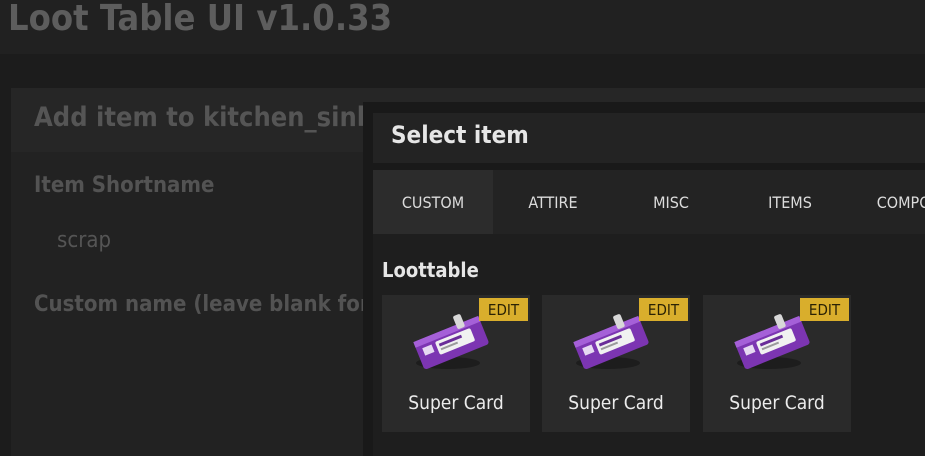 The image size is (925, 456). What do you see at coordinates (200, 19) in the screenshot?
I see `app-title: Loot Table UI v1.0.33` at bounding box center [200, 19].